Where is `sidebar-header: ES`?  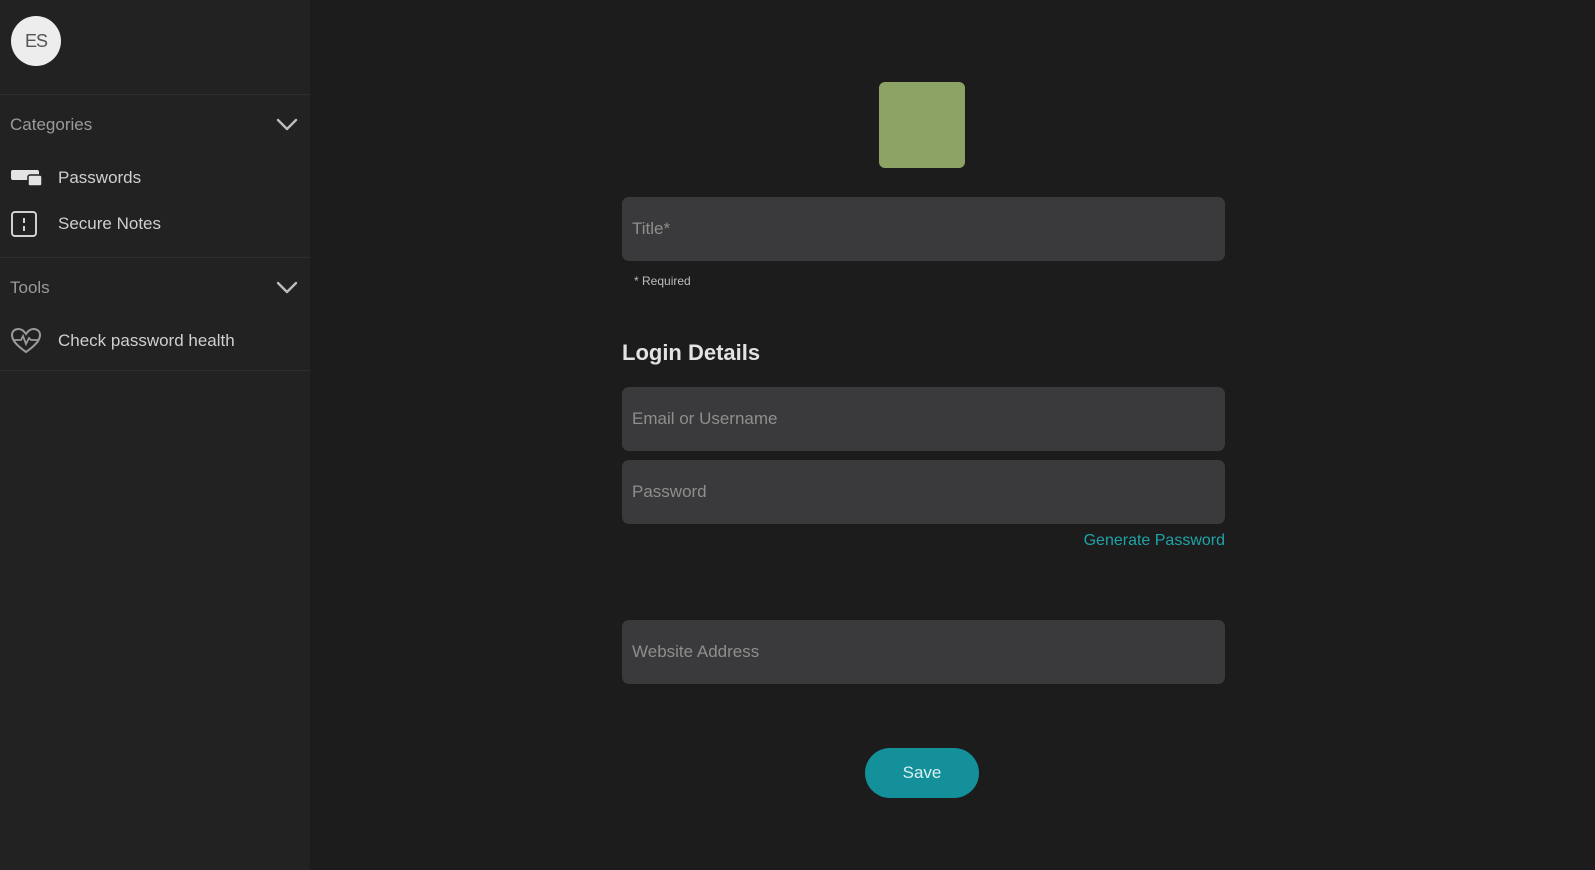
sidebar-header: ES is located at coordinates (155, 47).